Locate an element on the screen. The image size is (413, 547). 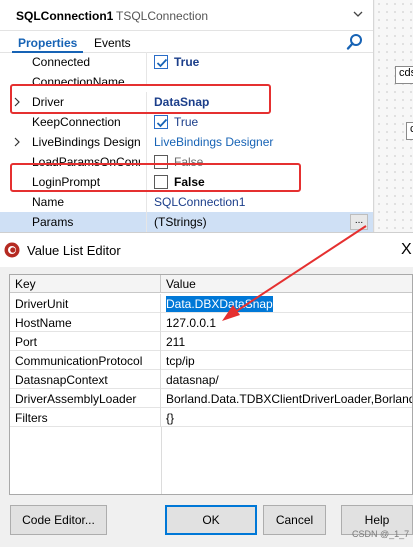
property-row-keepconnection: KeepConnection True is located at coordinates (186, 122).